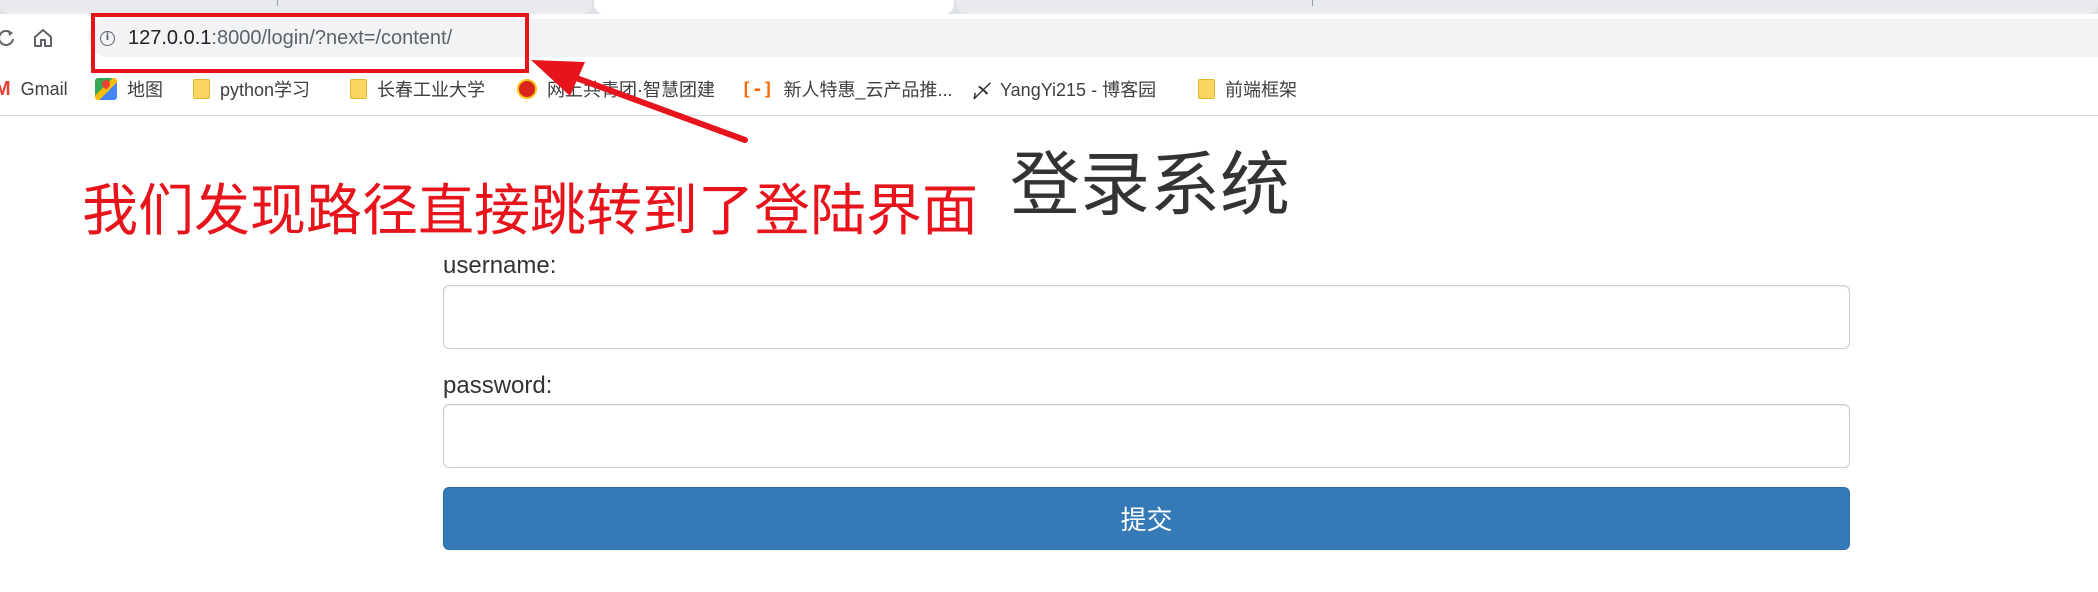  I want to click on username-label: username:, so click(500, 265).